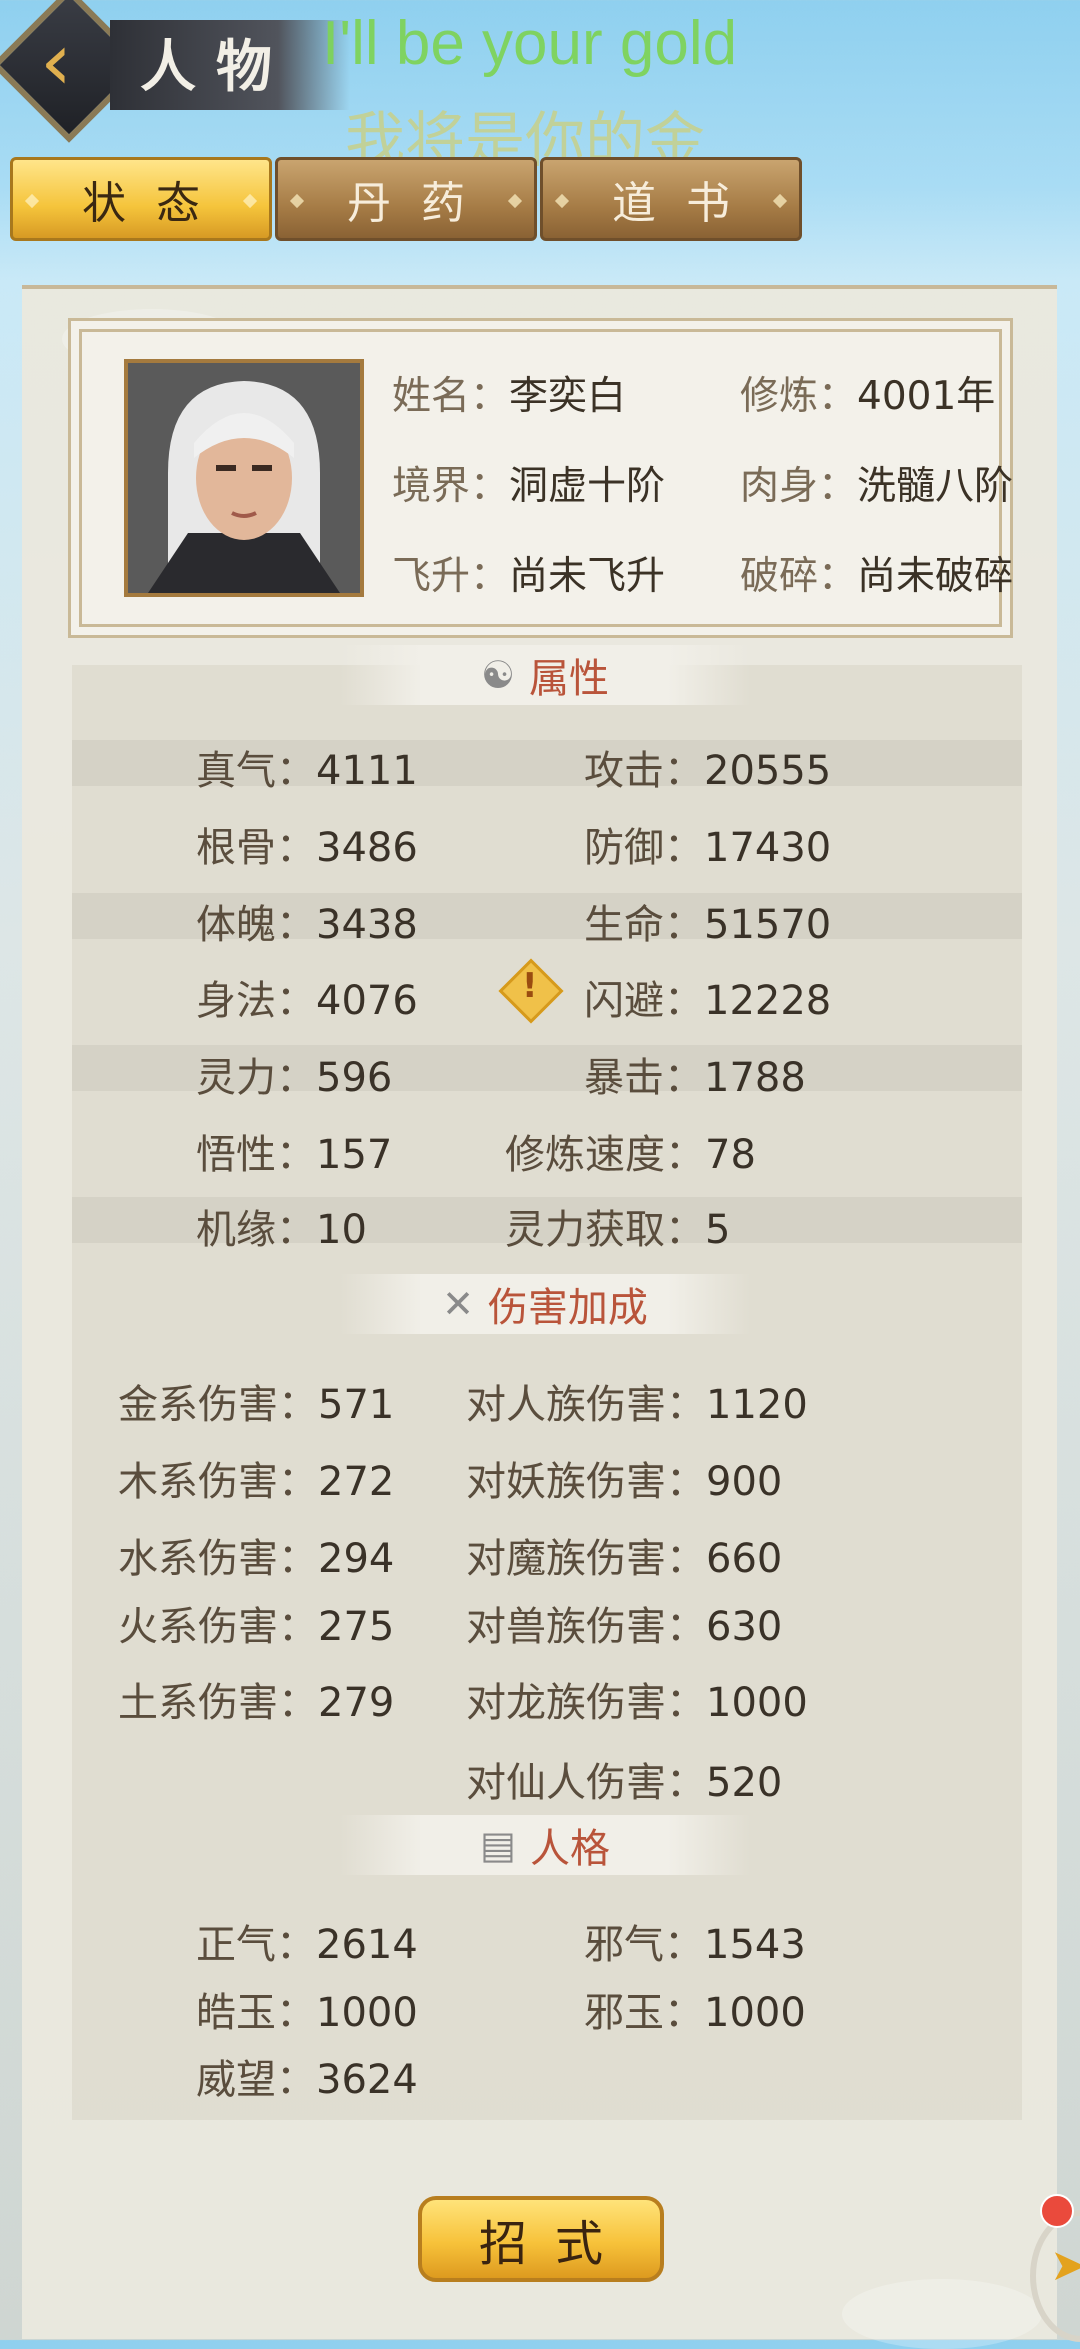  What do you see at coordinates (509, 396) in the screenshot?
I see `field-name: 姓名：李奕白` at bounding box center [509, 396].